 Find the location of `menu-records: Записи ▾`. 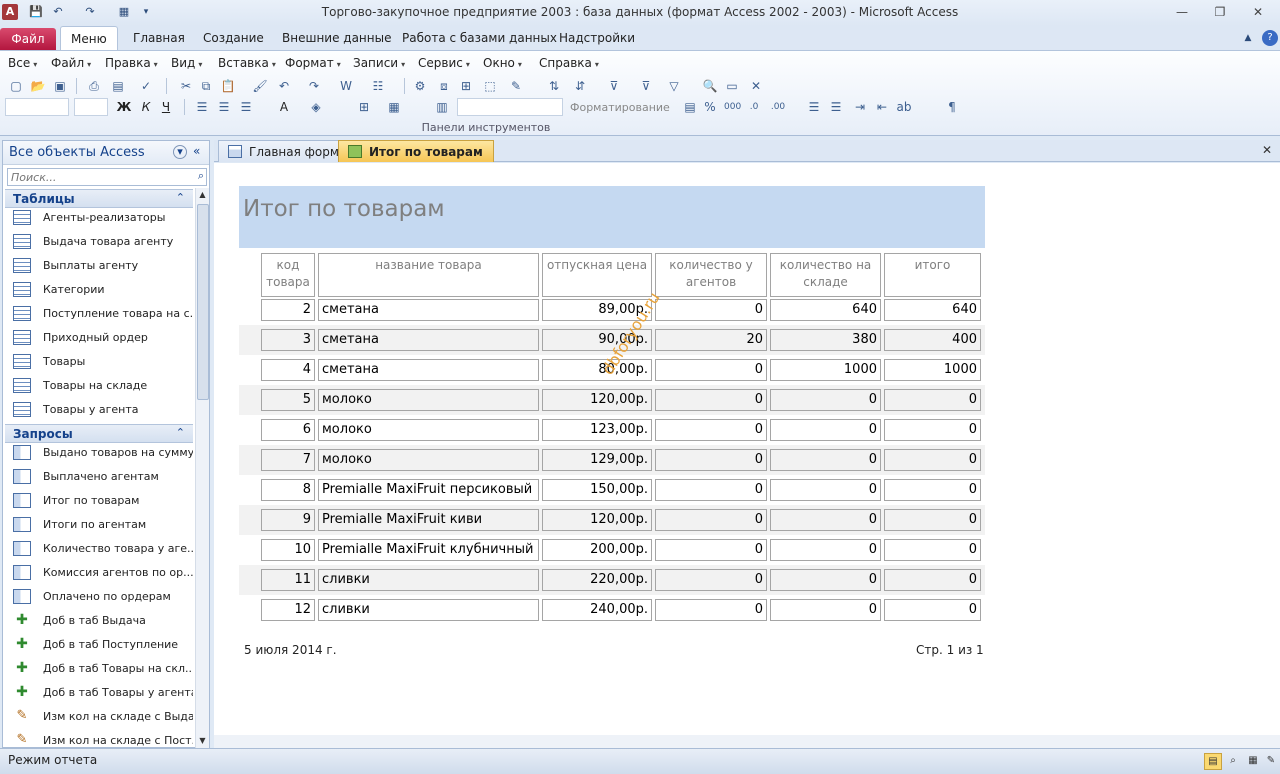

menu-records: Записи ▾ is located at coordinates (379, 63).